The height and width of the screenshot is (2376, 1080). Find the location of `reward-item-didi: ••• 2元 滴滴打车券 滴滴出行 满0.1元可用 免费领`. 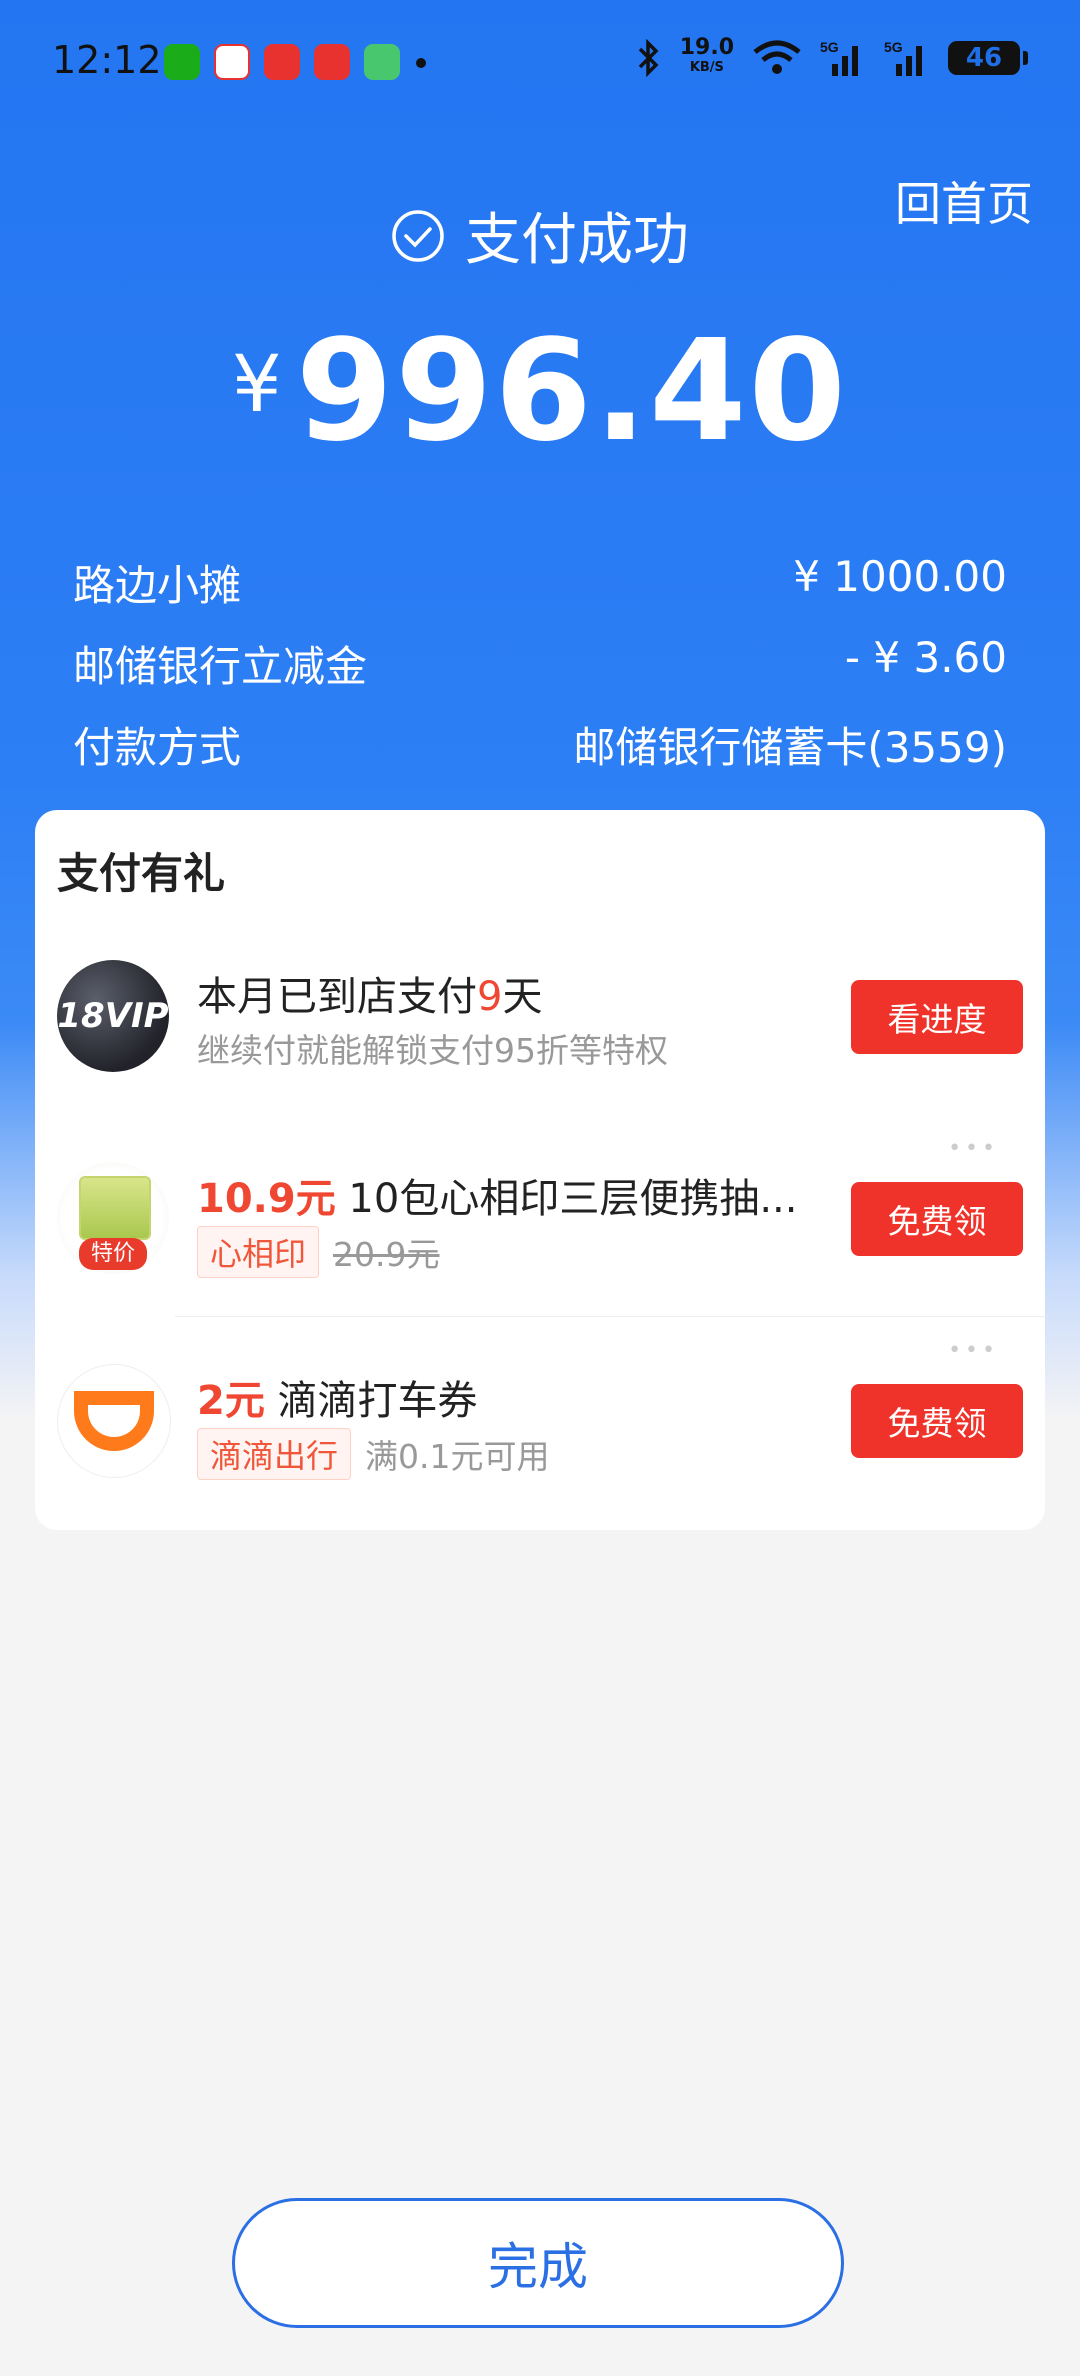

reward-item-didi: ••• 2元 滴滴打车券 滴滴出行 满0.1元可用 免费领 is located at coordinates (540, 1414).